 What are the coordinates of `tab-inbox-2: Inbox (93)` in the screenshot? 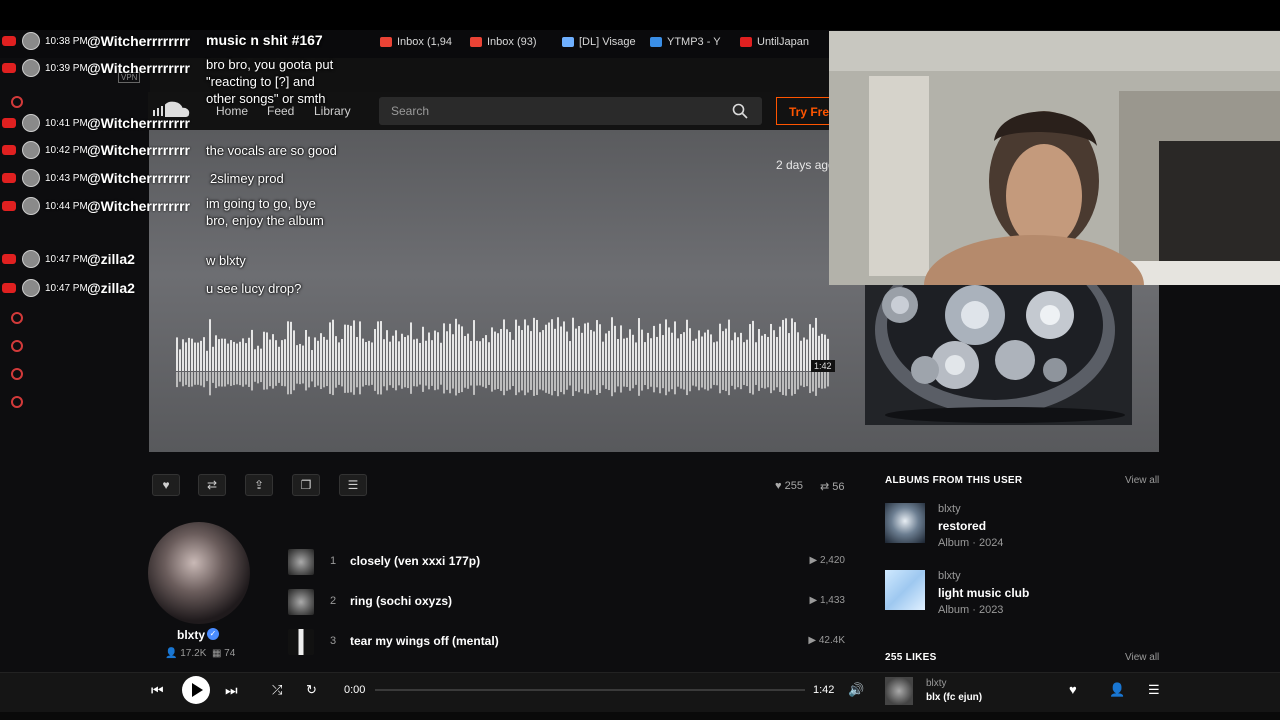 It's located at (503, 42).